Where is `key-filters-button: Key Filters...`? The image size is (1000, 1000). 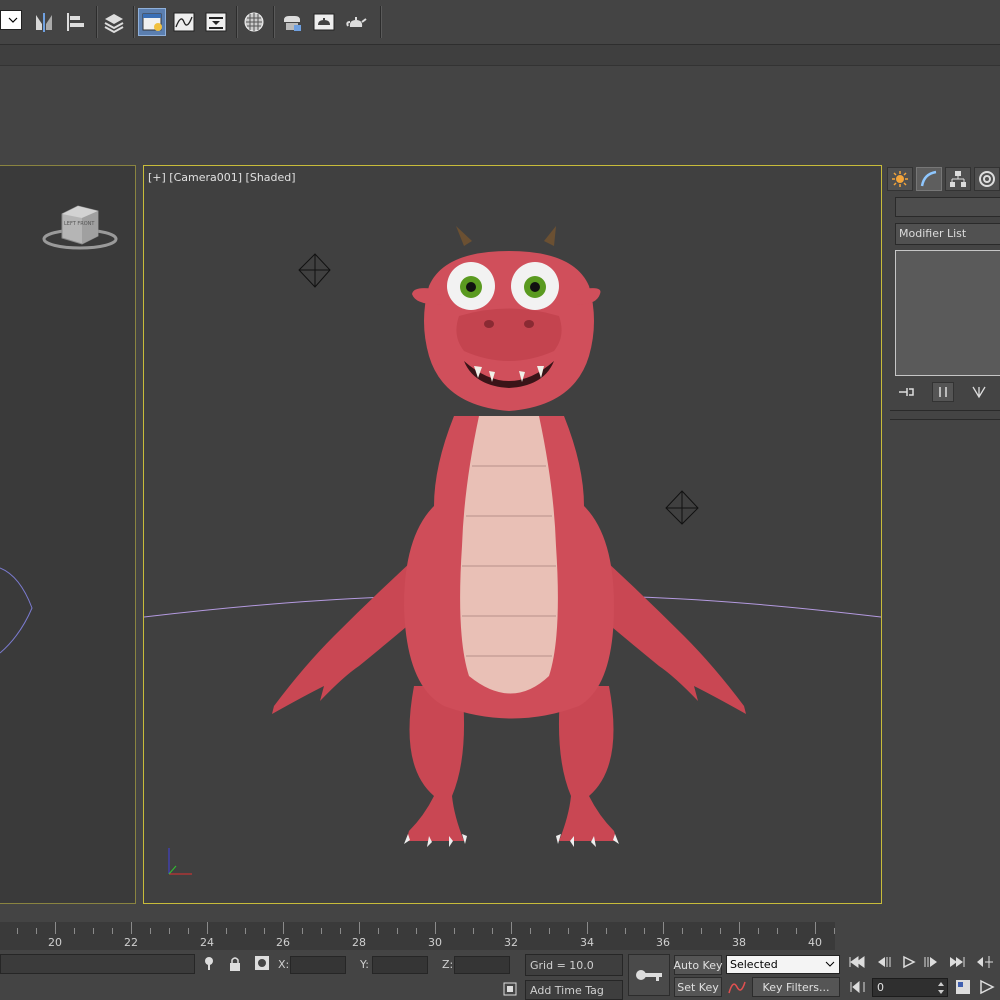 key-filters-button: Key Filters... is located at coordinates (796, 987).